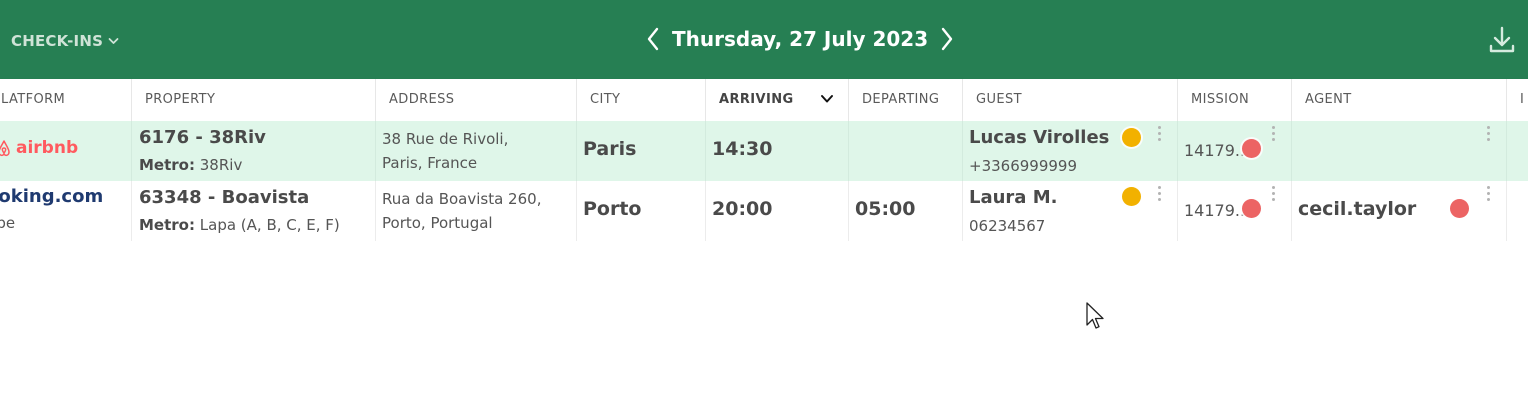  Describe the element at coordinates (1039, 137) in the screenshot. I see `guest-name: Lucas Virolles` at that location.